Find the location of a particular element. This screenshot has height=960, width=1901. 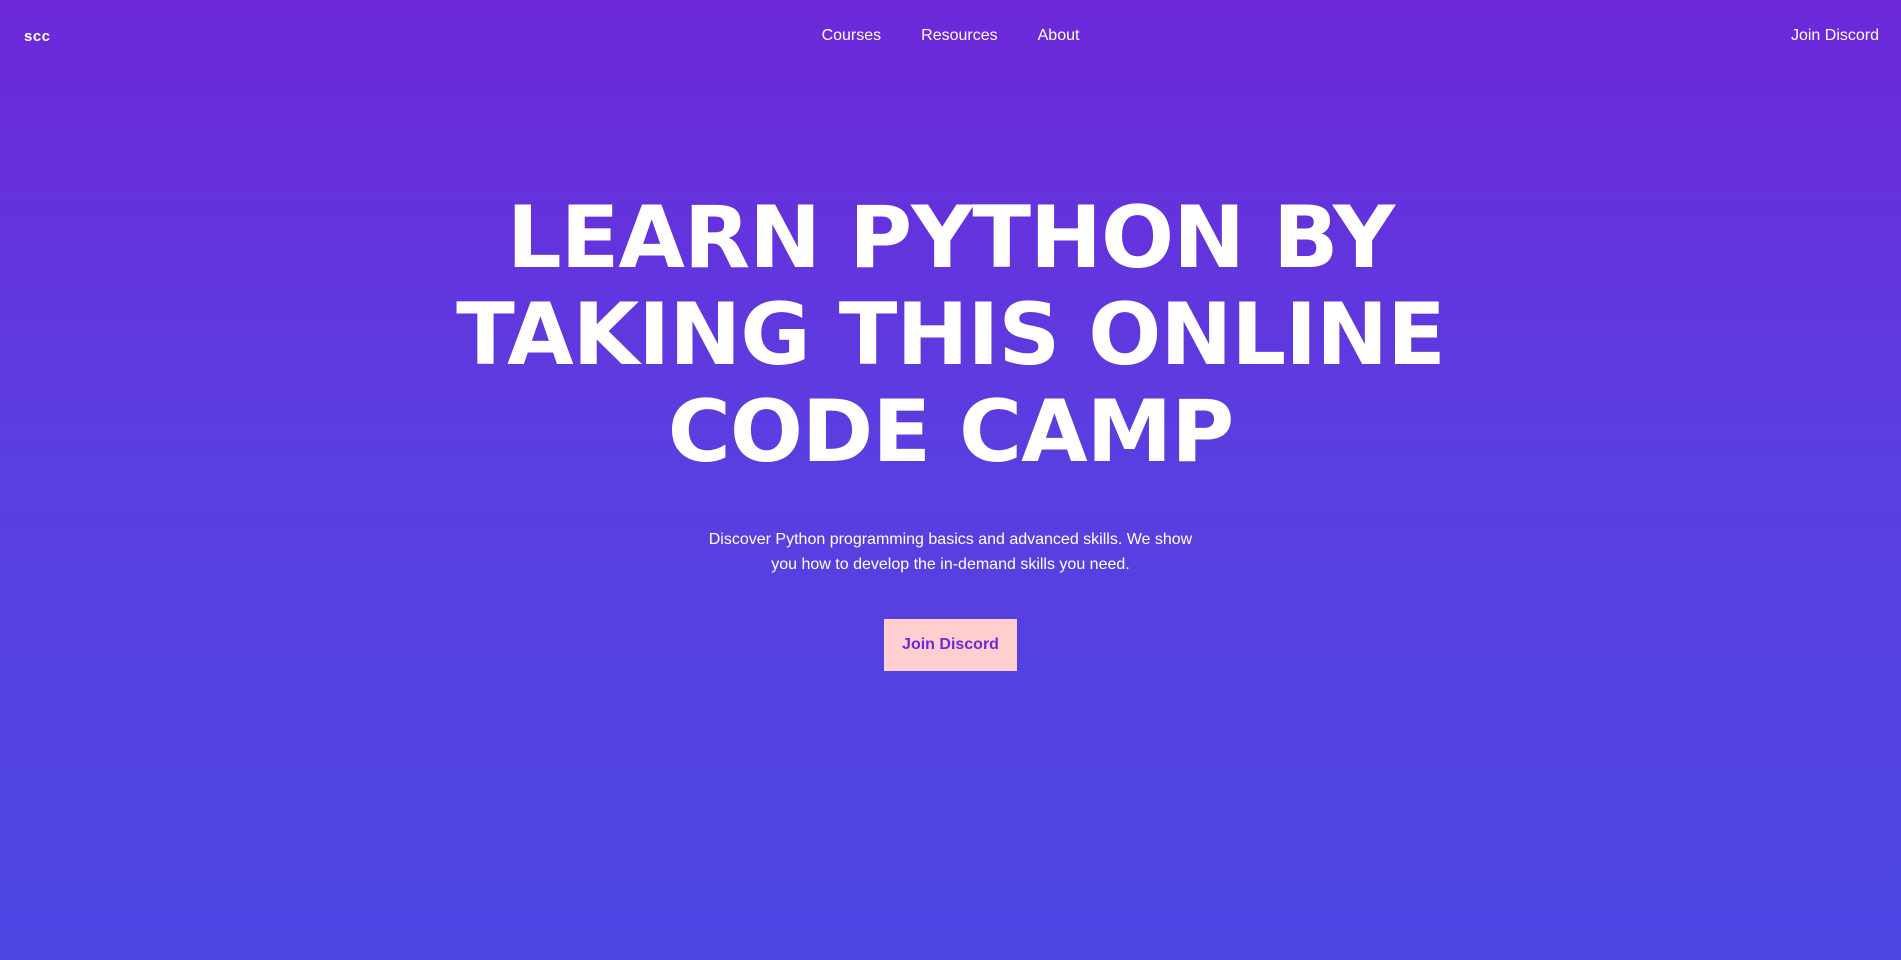

join-discord-nav-link: Join Discord is located at coordinates (1835, 36).